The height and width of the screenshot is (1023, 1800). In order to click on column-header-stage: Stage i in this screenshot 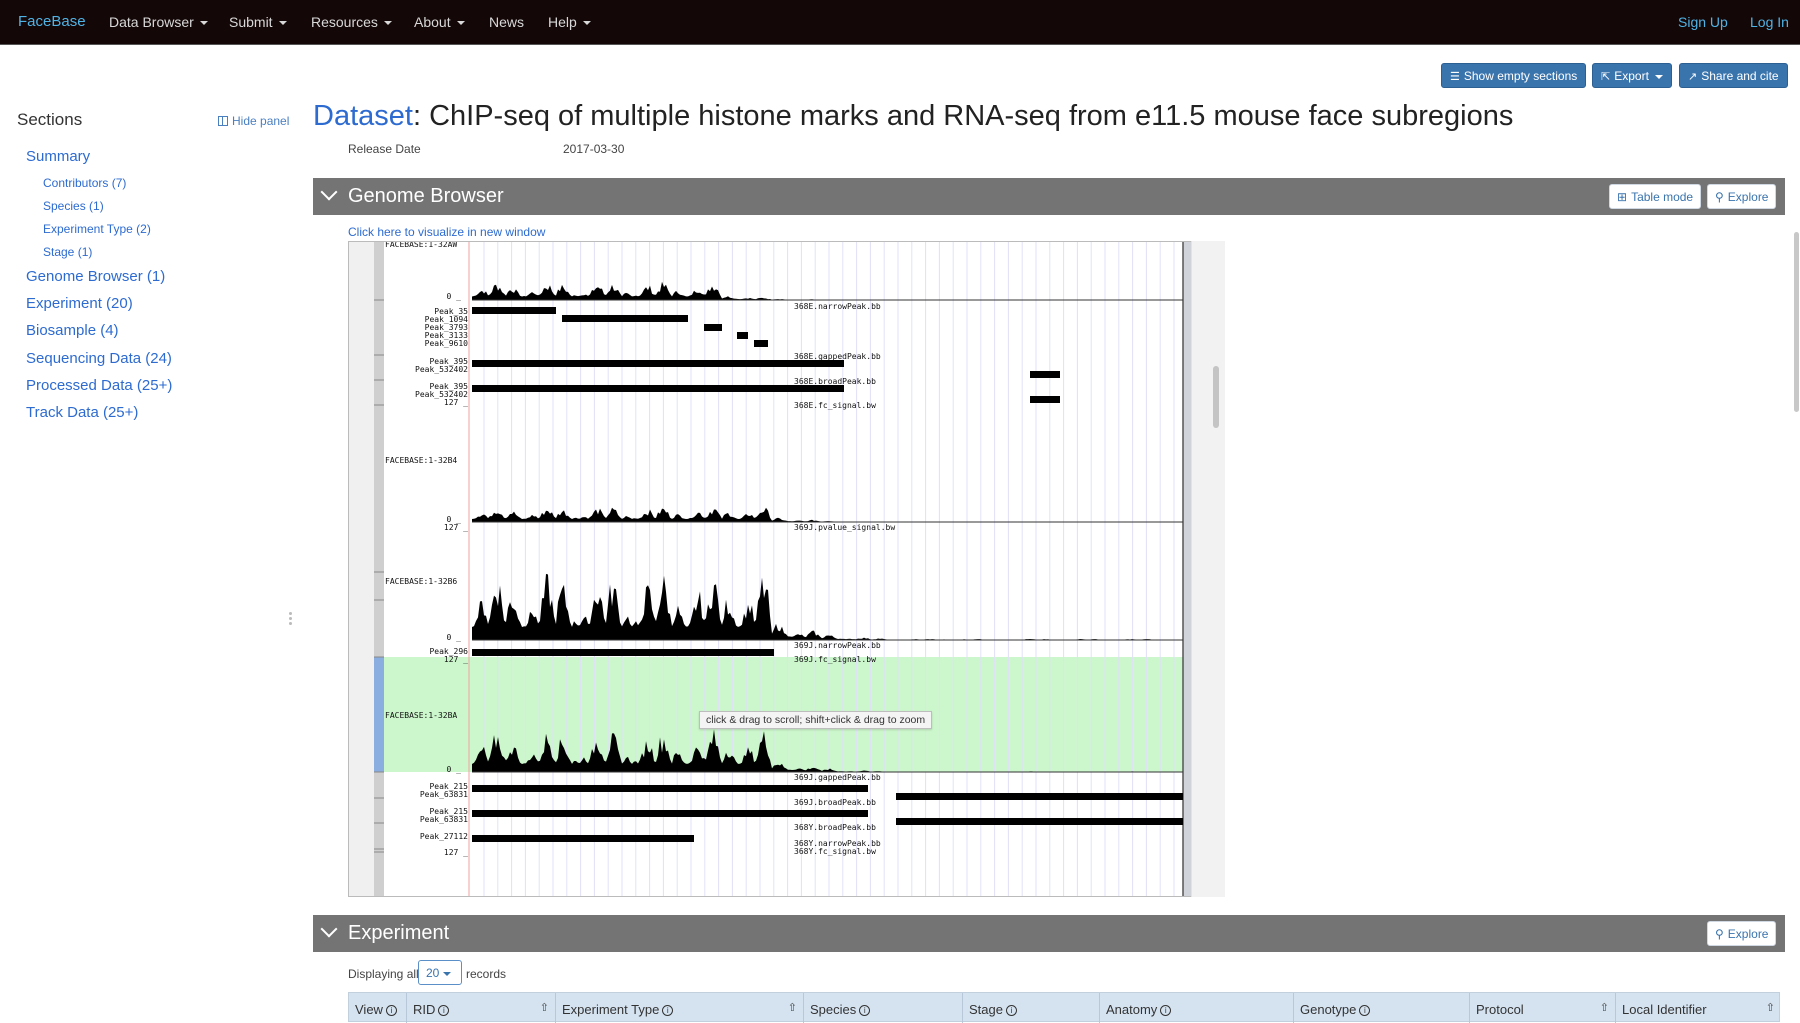, I will do `click(1031, 1008)`.